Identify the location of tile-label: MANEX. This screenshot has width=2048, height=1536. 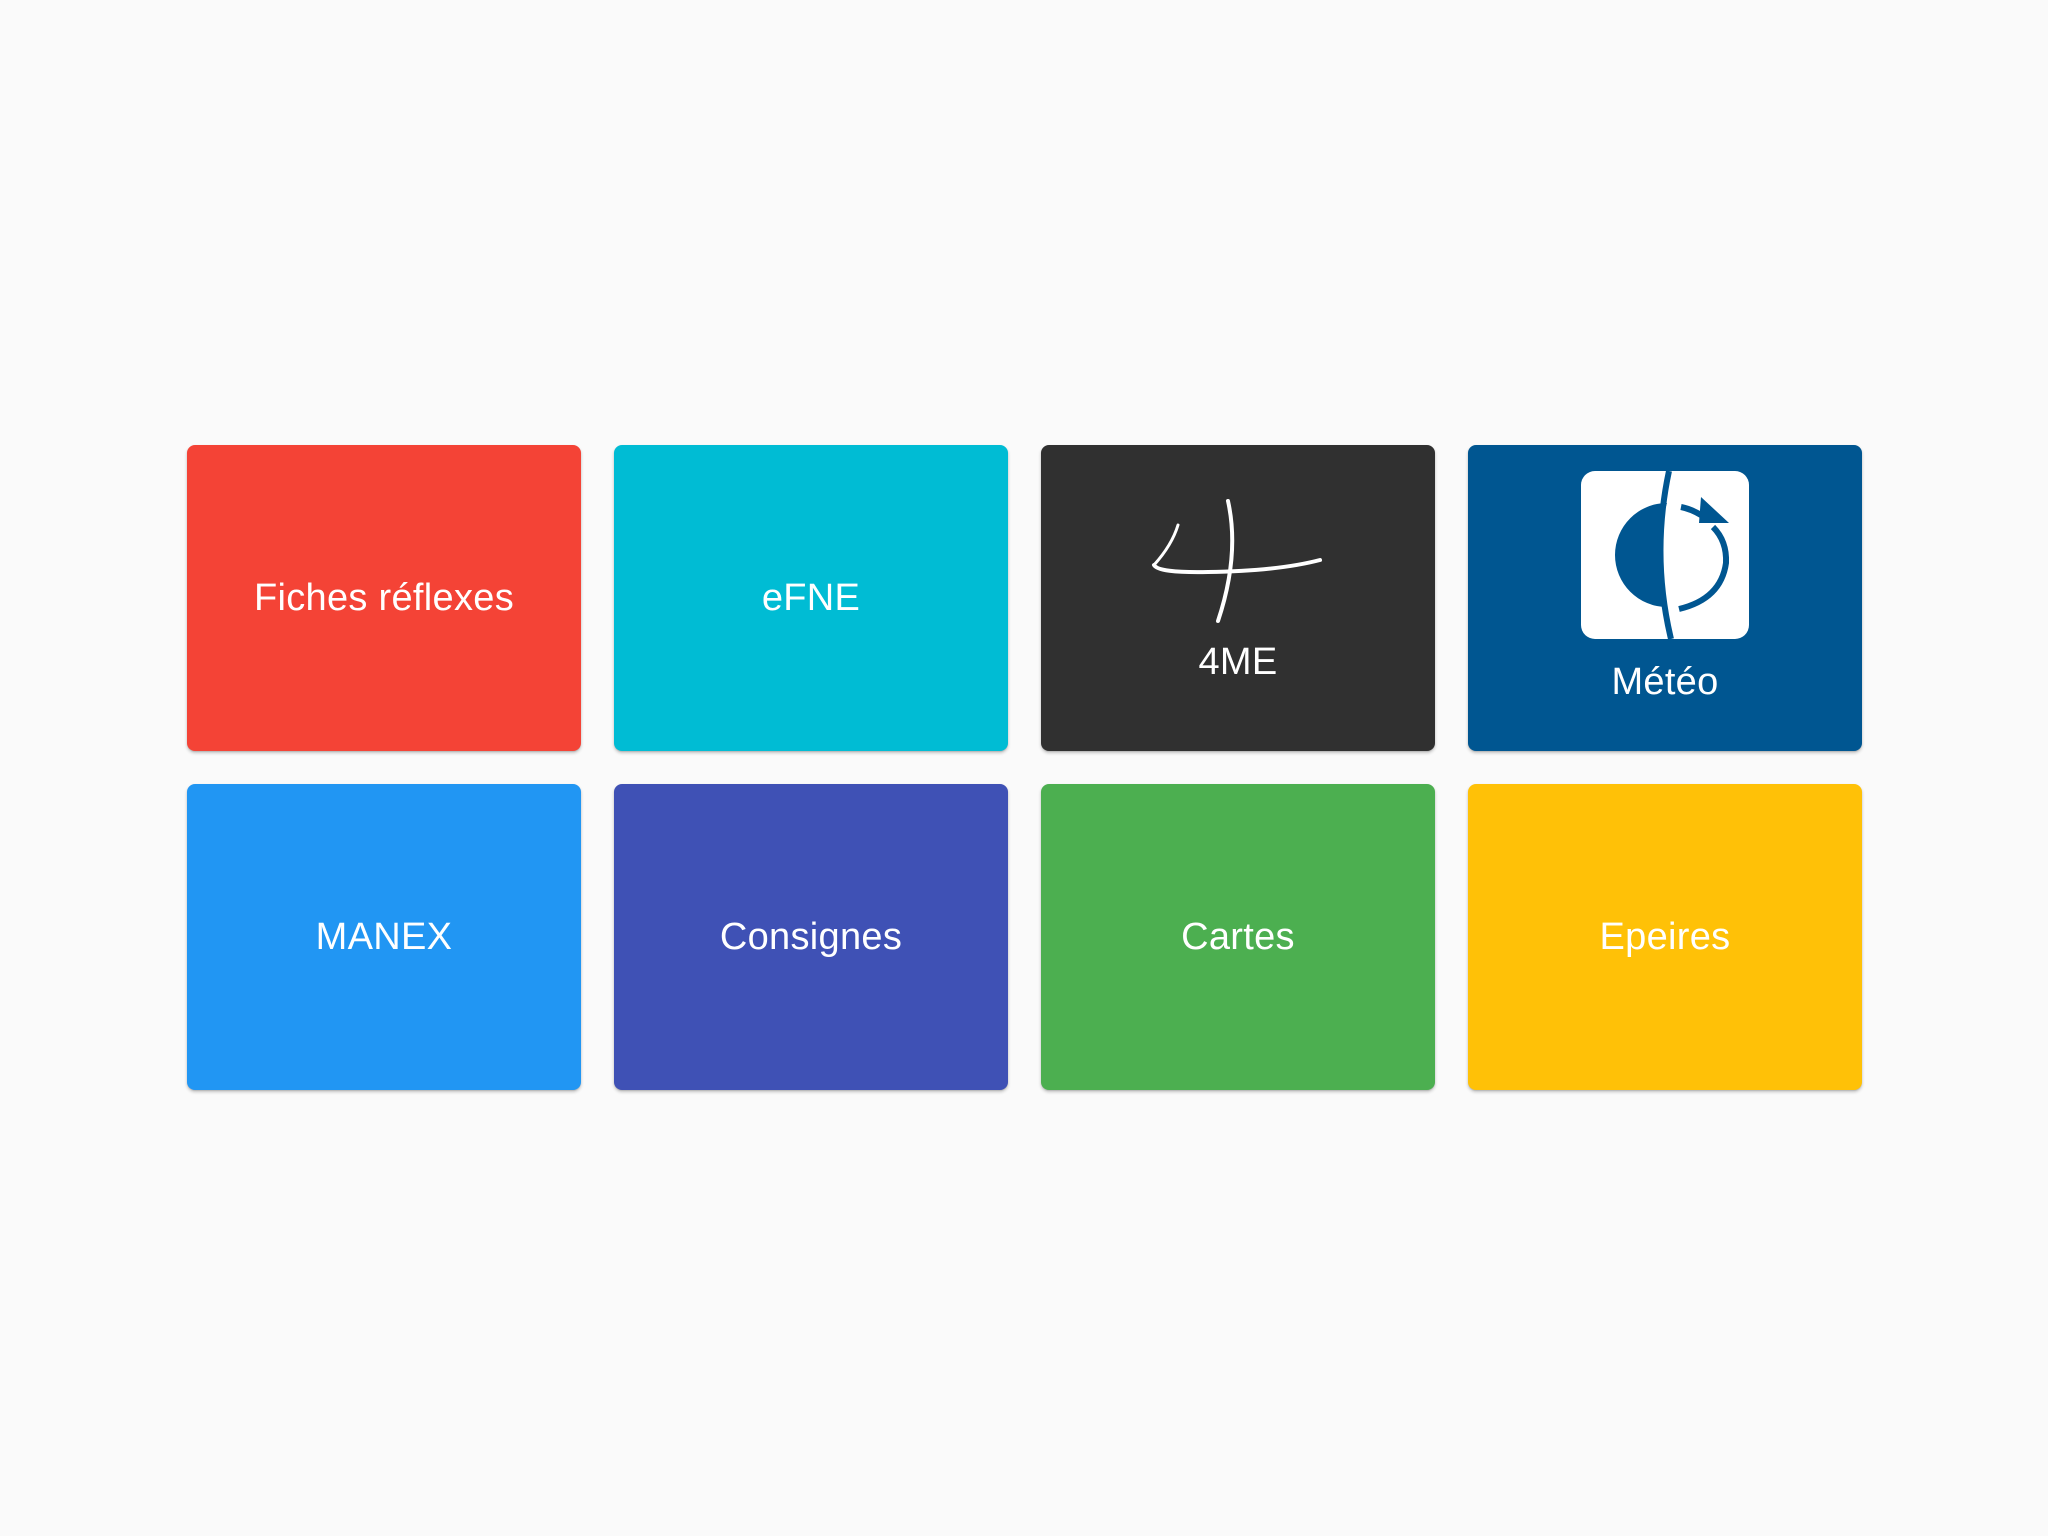
(384, 936).